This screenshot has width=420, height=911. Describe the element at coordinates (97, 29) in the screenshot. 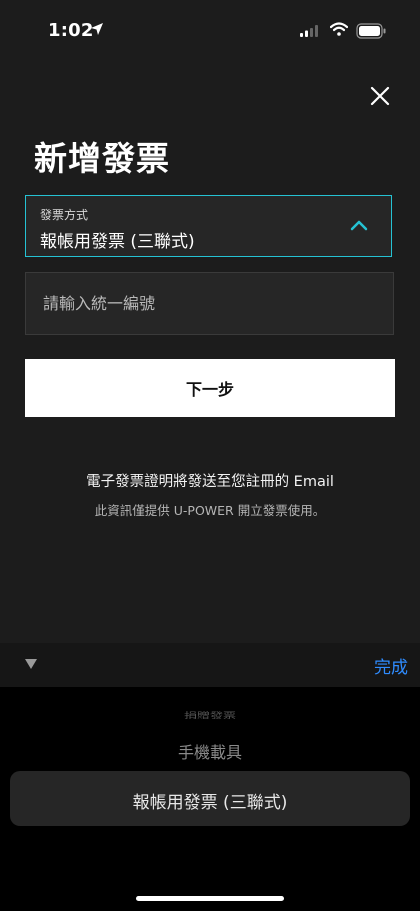

I see `location-arrow-icon` at that location.